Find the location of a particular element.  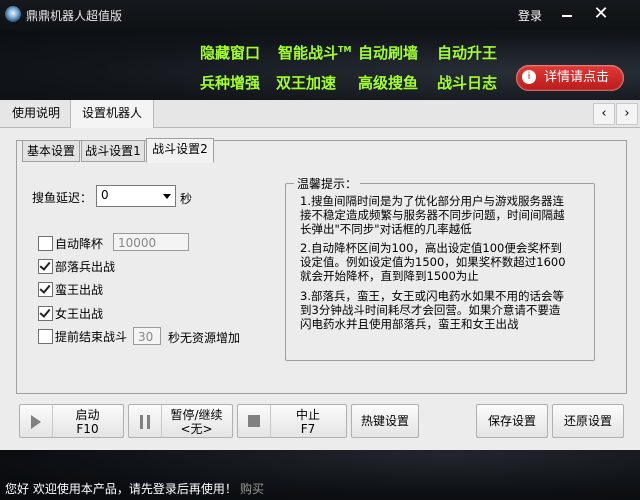

barbarian-label: 部落兵出战 is located at coordinates (85, 267).